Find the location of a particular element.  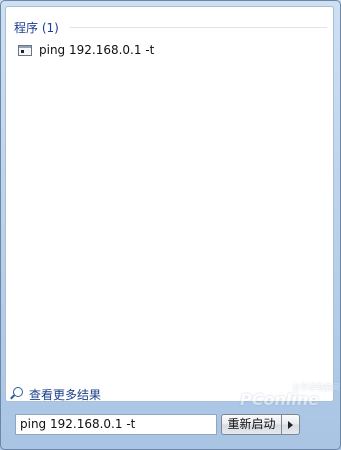

see-more-results-link: 查看更多结果 is located at coordinates (113, 393).